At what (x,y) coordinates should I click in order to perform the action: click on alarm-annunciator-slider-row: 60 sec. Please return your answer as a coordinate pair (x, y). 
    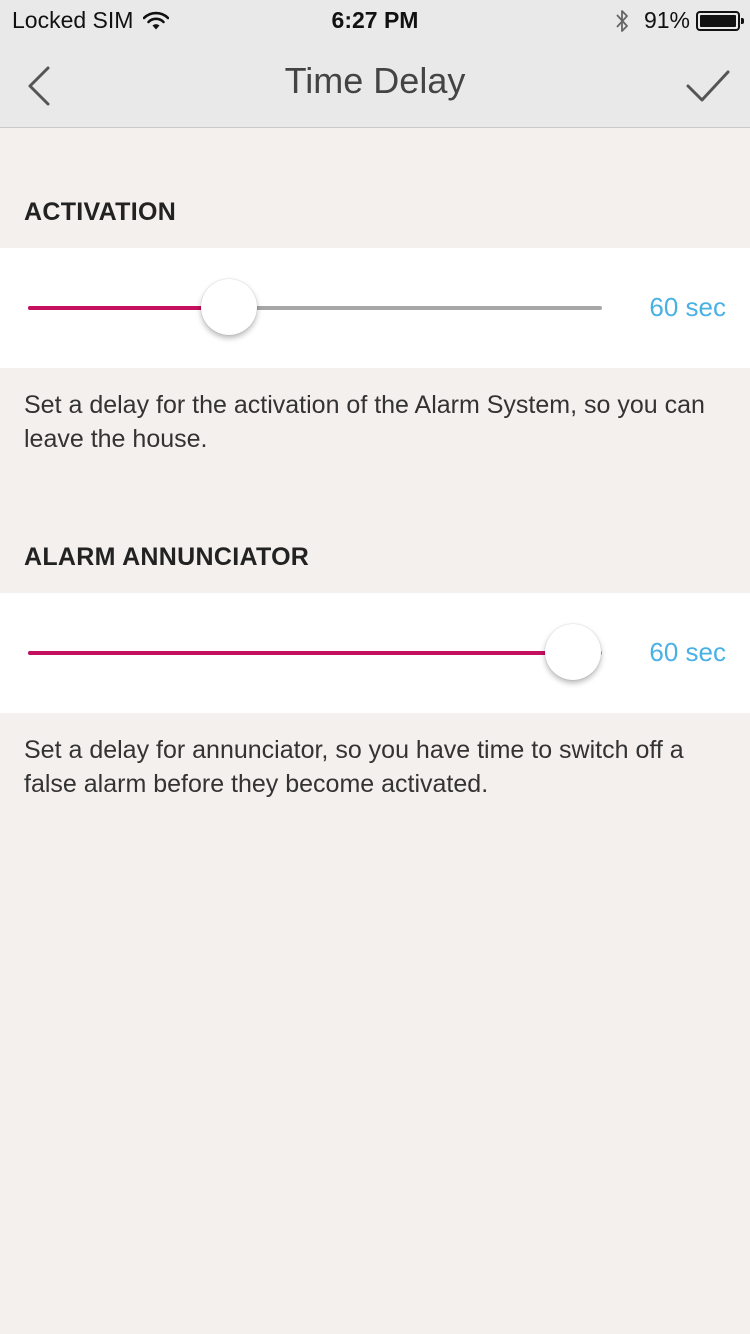
    Looking at the image, I should click on (375, 653).